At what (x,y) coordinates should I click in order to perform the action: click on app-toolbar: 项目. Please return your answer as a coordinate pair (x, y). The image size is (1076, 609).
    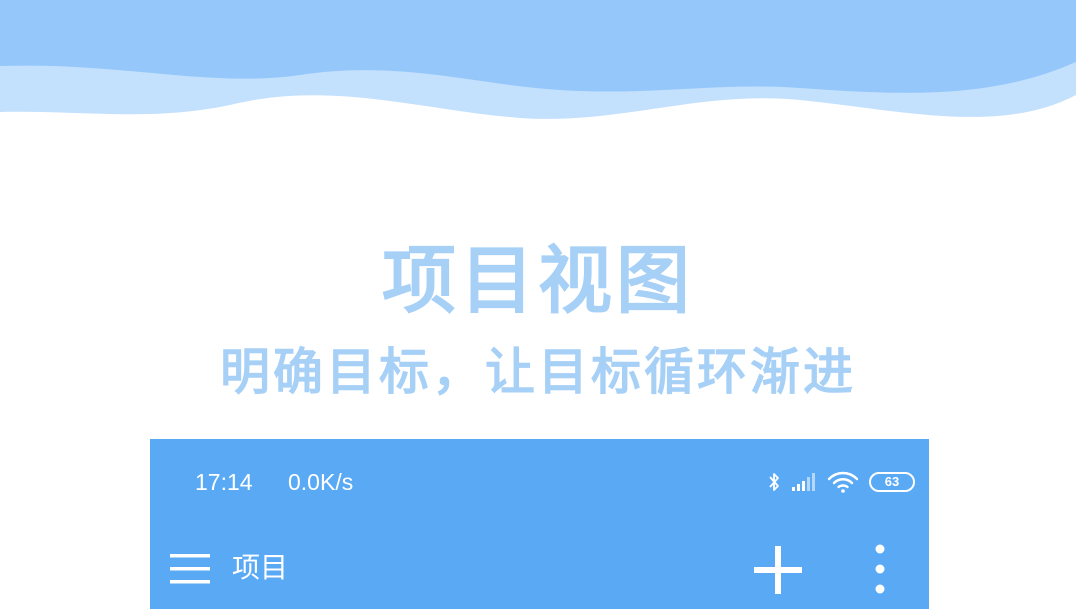
    Looking at the image, I should click on (539, 569).